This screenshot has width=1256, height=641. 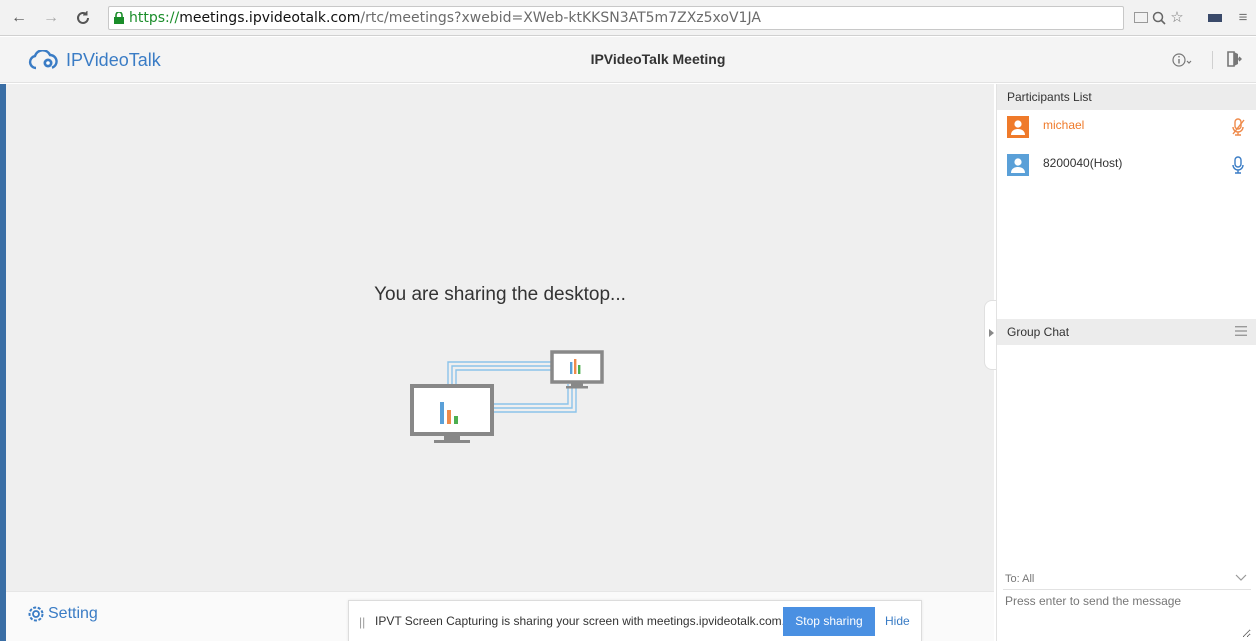 What do you see at coordinates (1241, 577) in the screenshot?
I see `chevron-down-icon` at bounding box center [1241, 577].